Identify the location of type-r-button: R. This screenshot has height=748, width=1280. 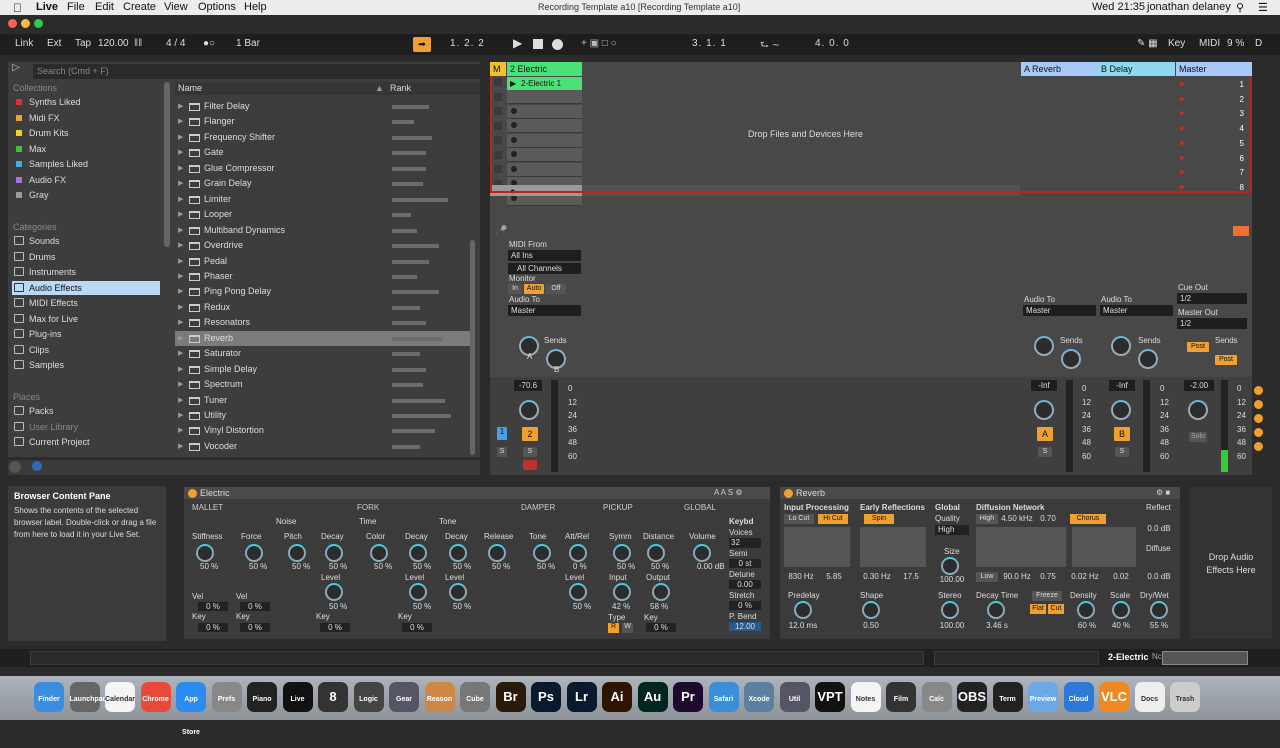
(613, 628).